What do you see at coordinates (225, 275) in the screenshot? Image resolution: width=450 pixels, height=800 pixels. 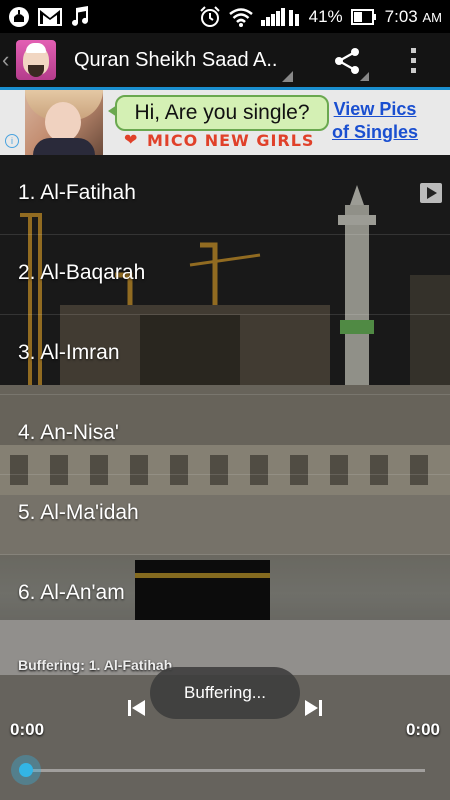 I see `surah-item-2: 2. Al-Baqarah` at bounding box center [225, 275].